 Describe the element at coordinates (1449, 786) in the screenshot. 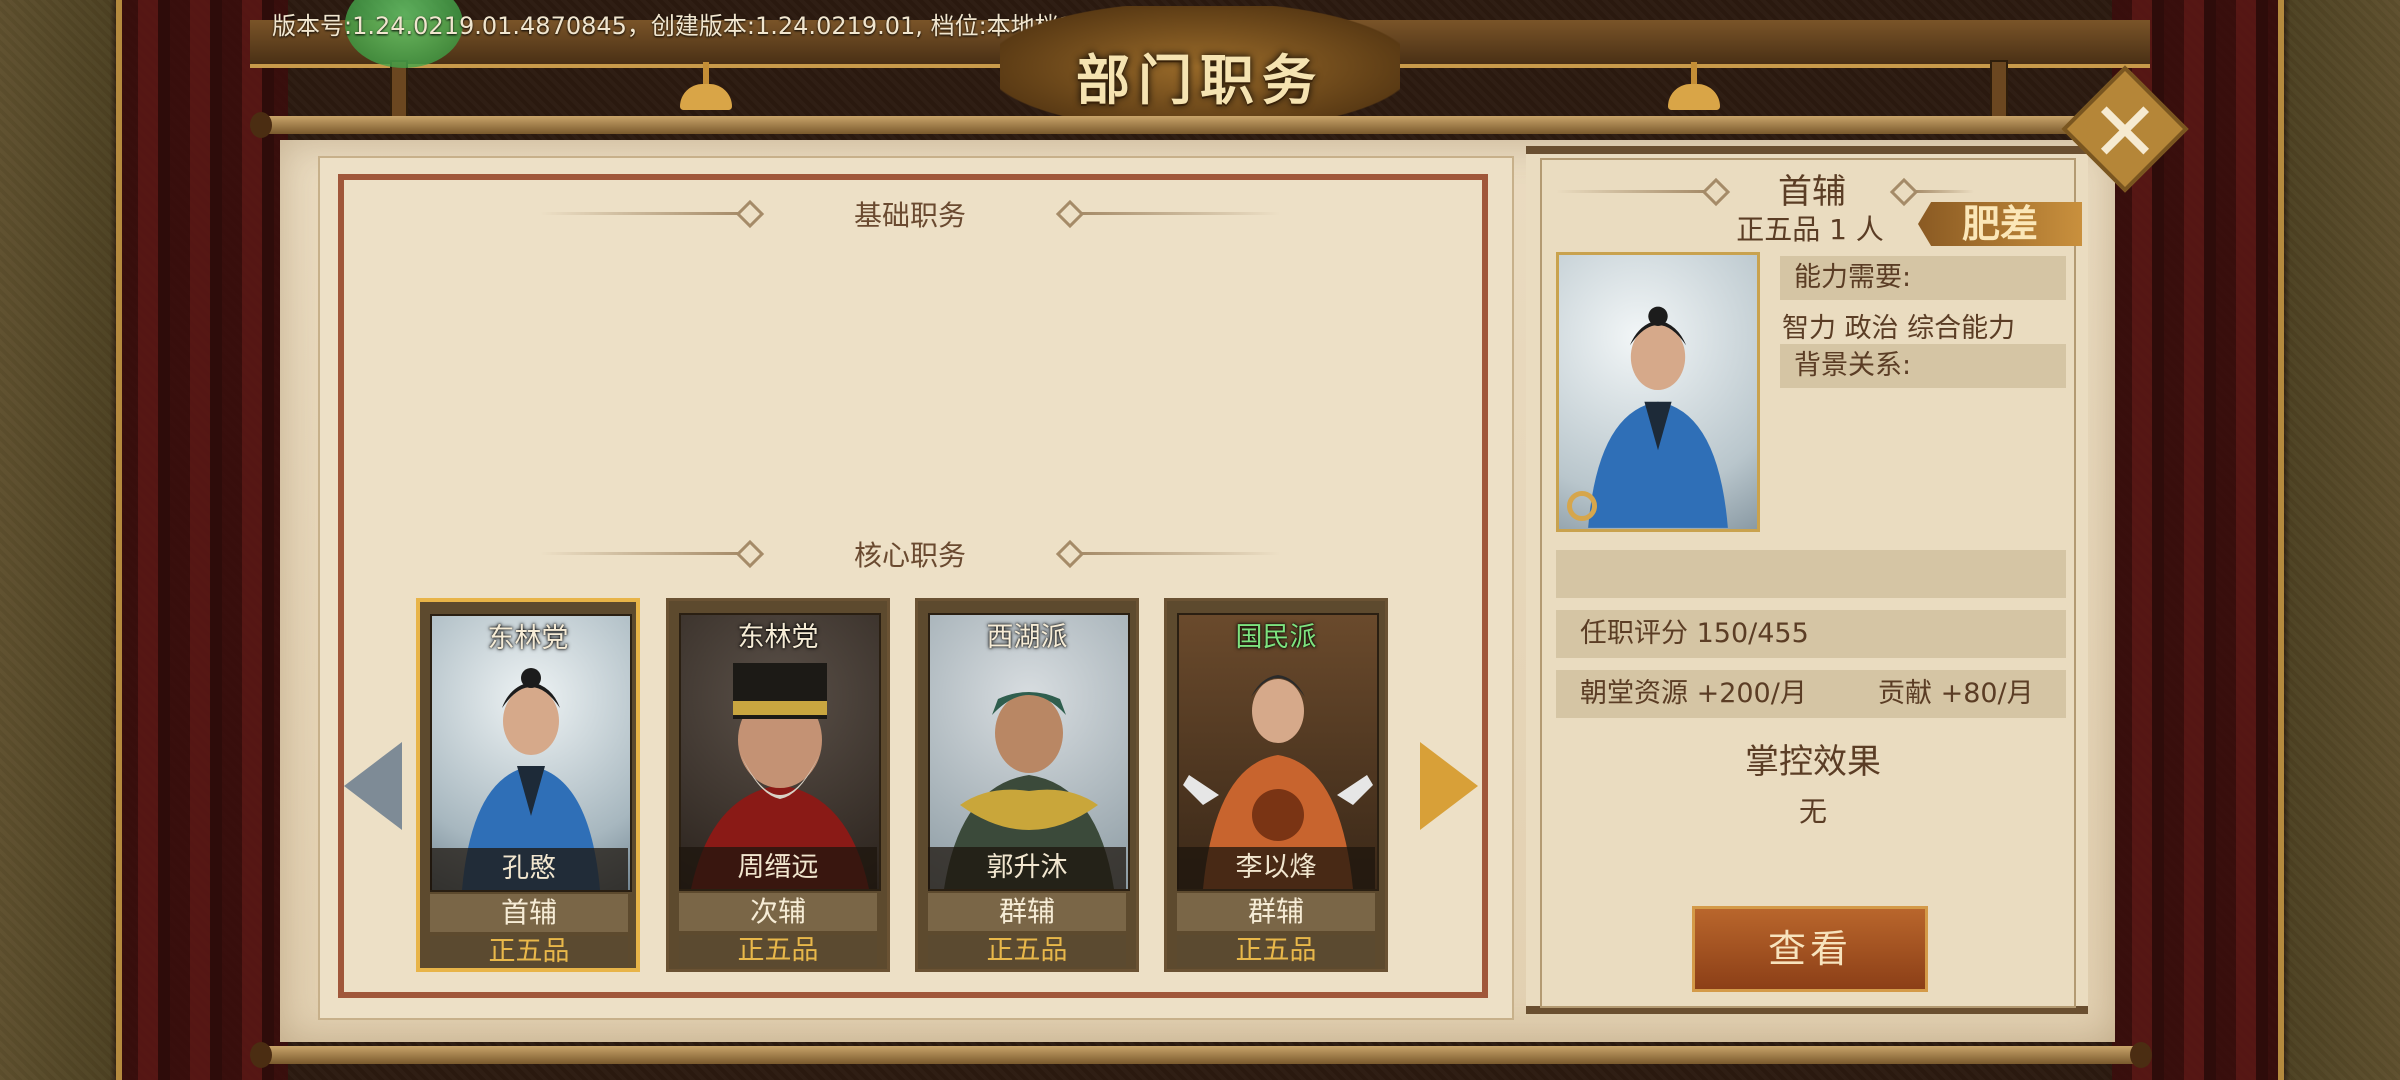

I see `arrow-right-icon` at that location.